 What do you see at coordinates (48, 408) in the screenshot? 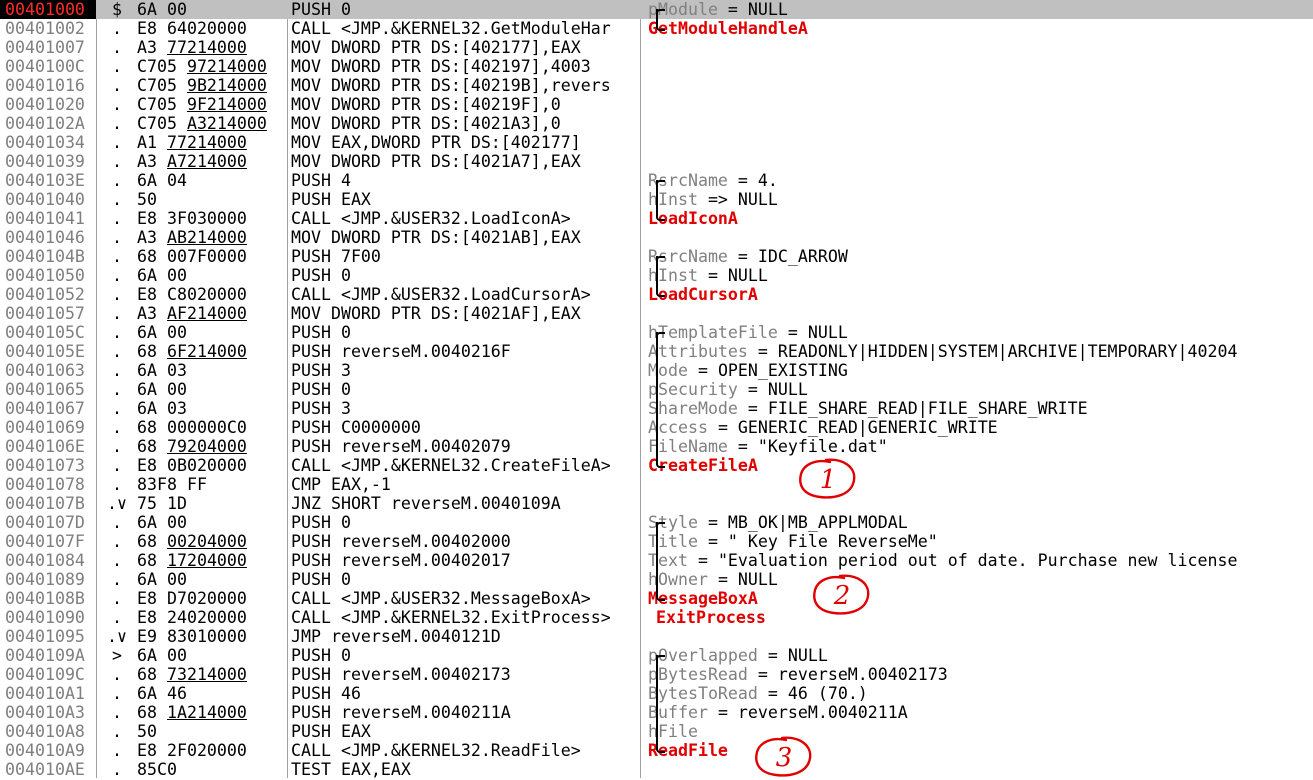
I see `address-cell: 00401067` at bounding box center [48, 408].